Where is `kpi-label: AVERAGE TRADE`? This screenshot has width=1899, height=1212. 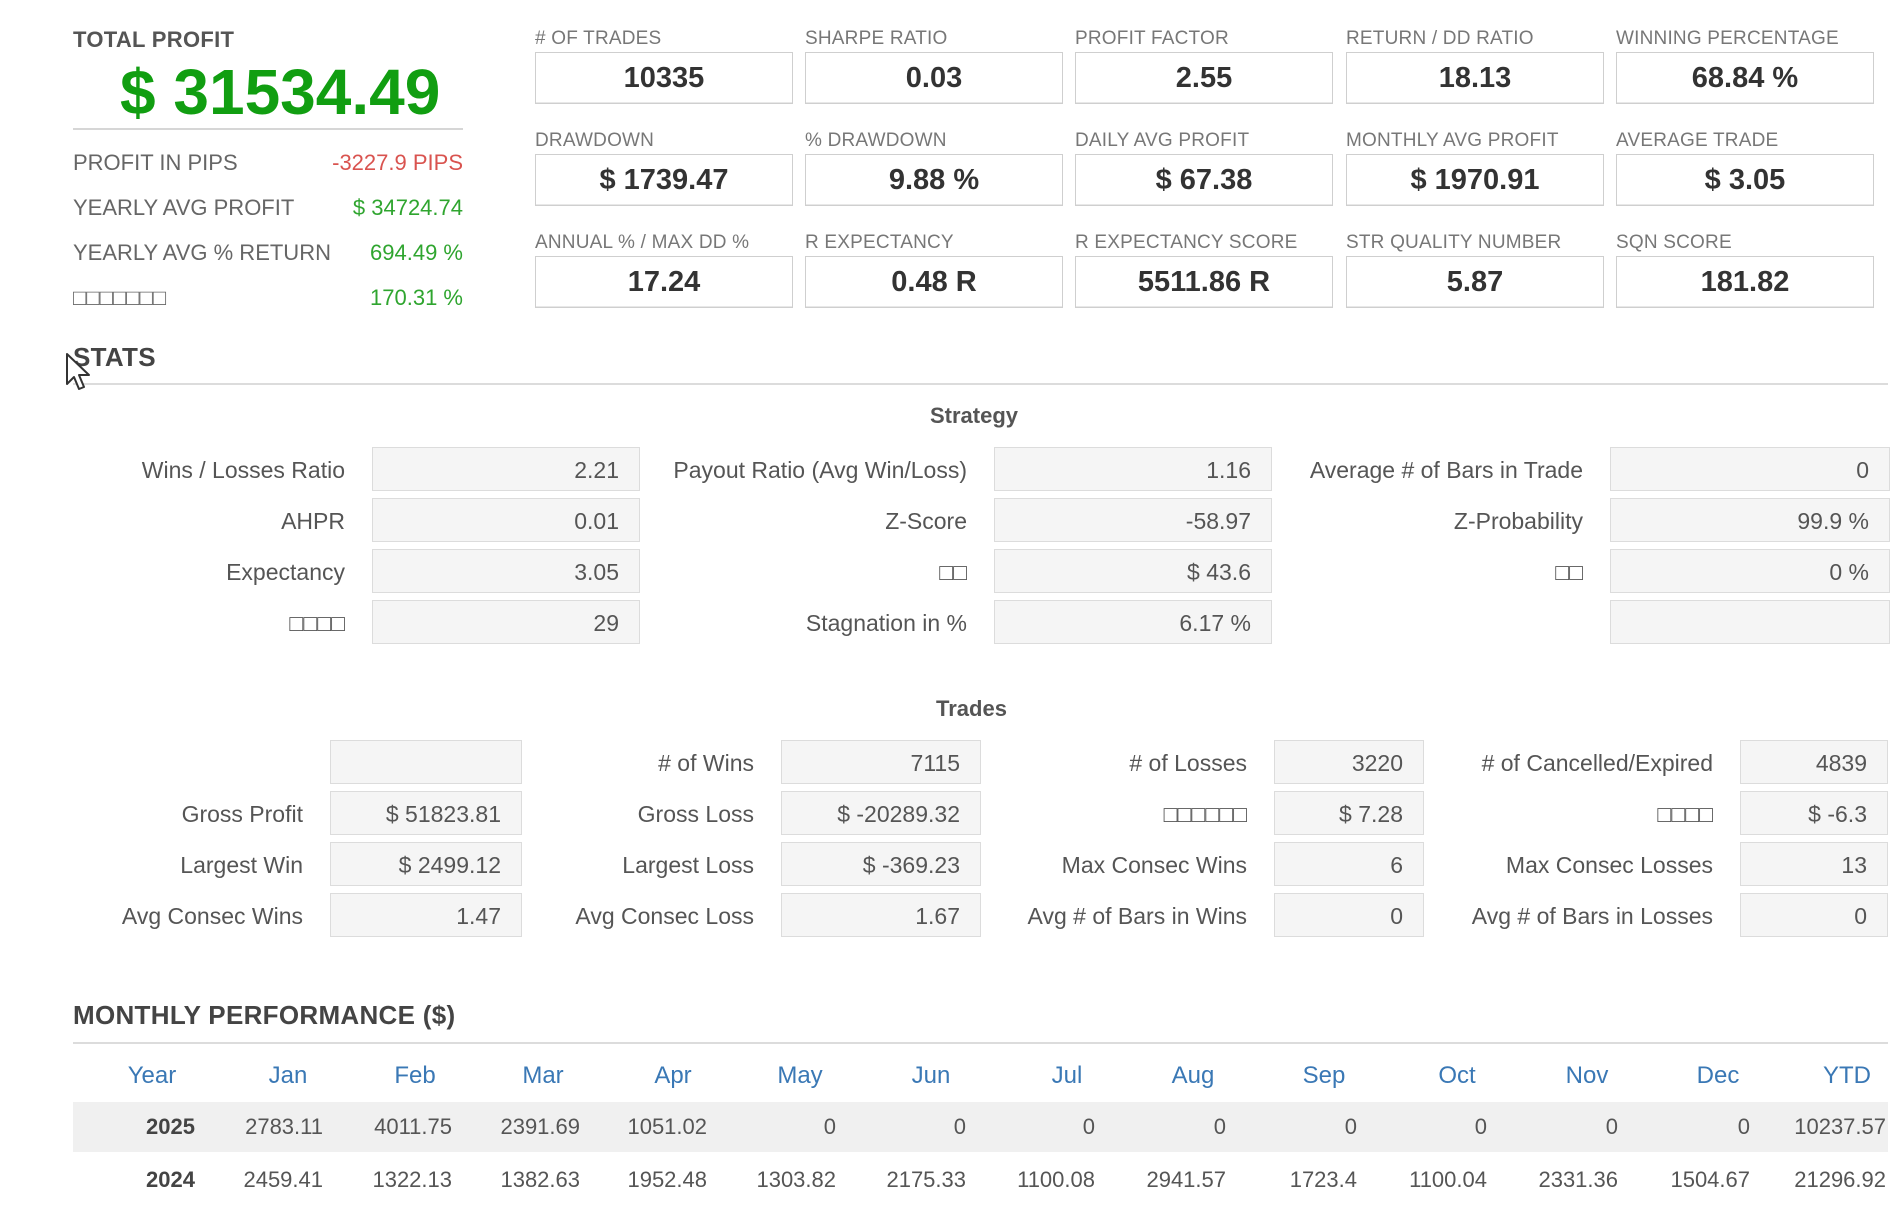
kpi-label: AVERAGE TRADE is located at coordinates (1697, 140).